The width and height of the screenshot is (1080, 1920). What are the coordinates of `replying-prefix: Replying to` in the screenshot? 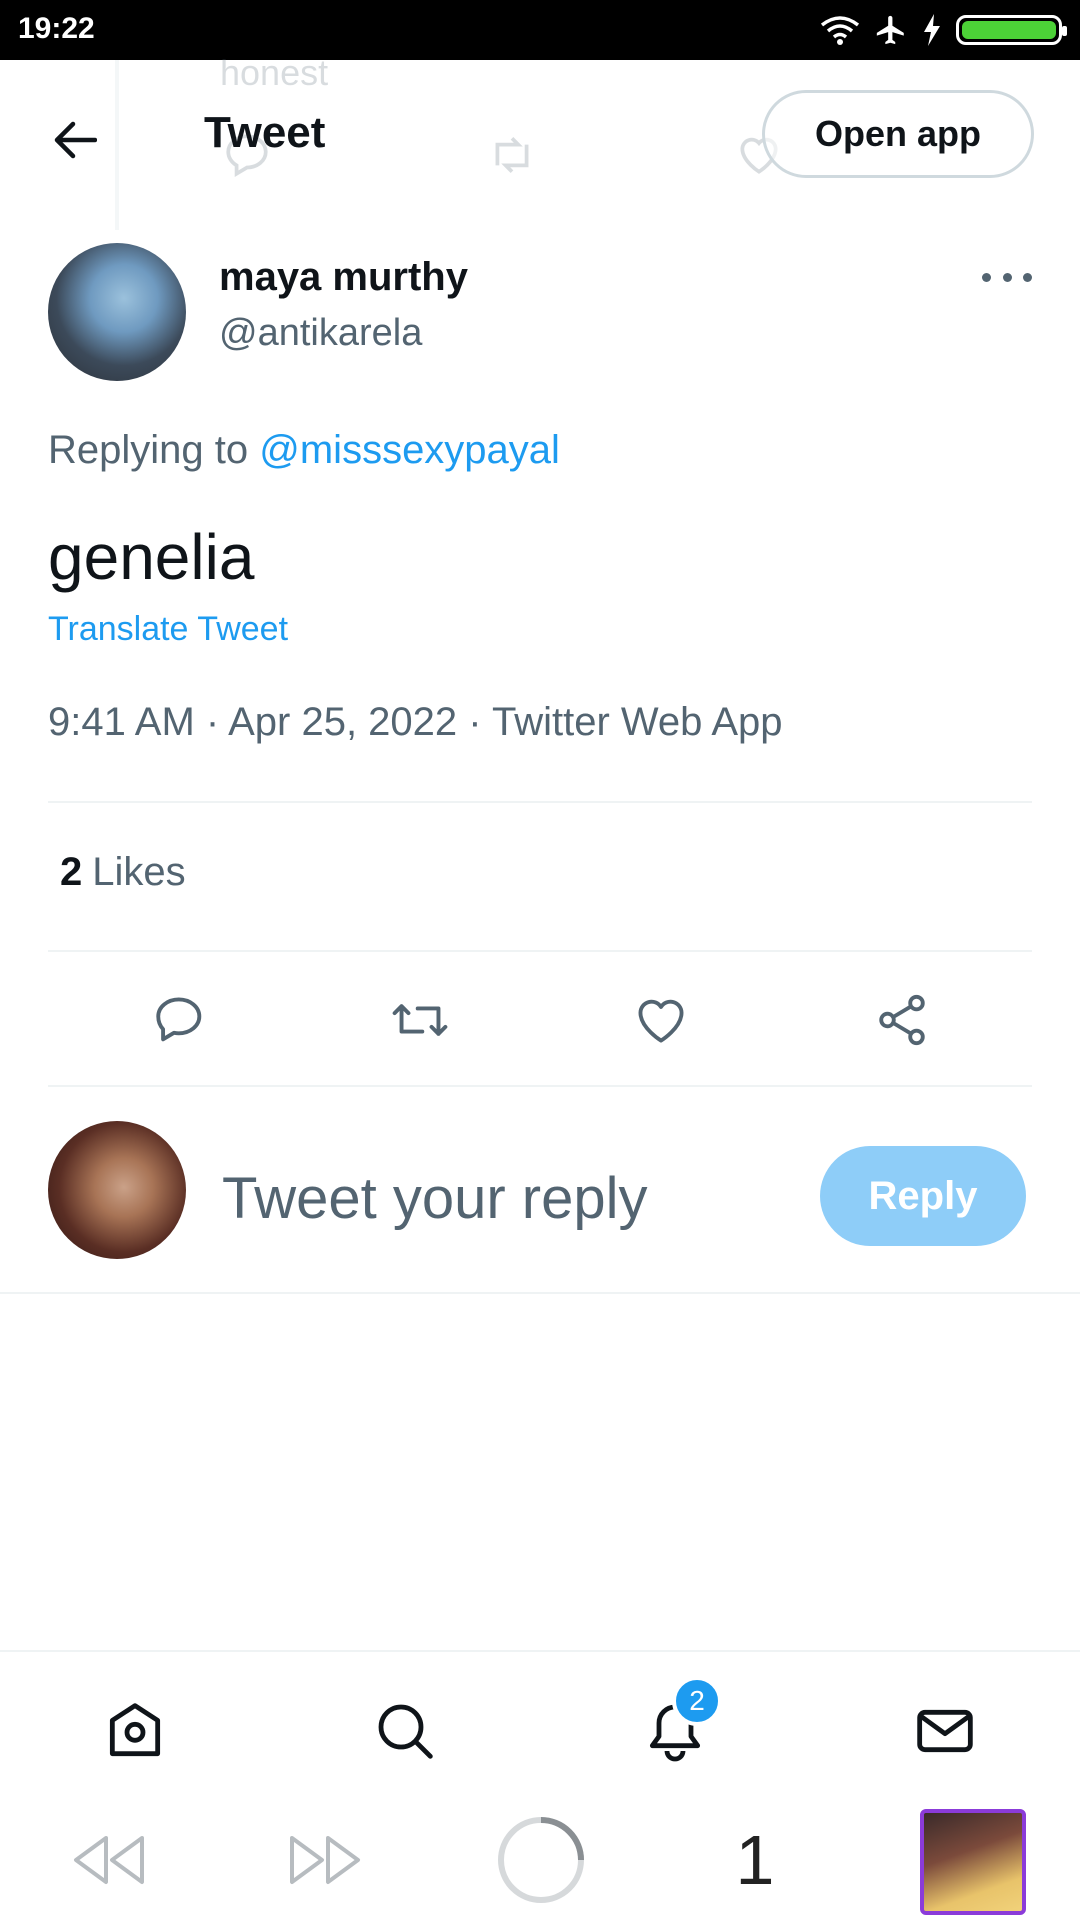 It's located at (148, 450).